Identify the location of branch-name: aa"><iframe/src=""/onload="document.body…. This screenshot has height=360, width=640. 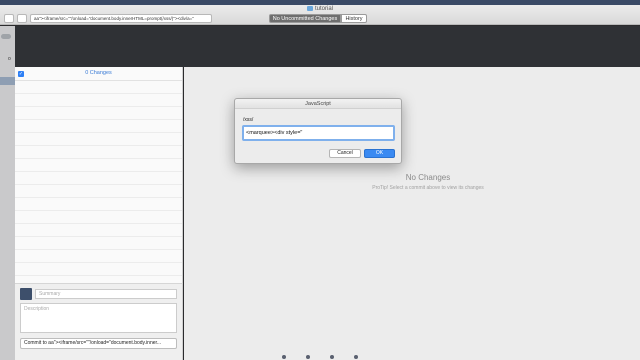
(114, 18).